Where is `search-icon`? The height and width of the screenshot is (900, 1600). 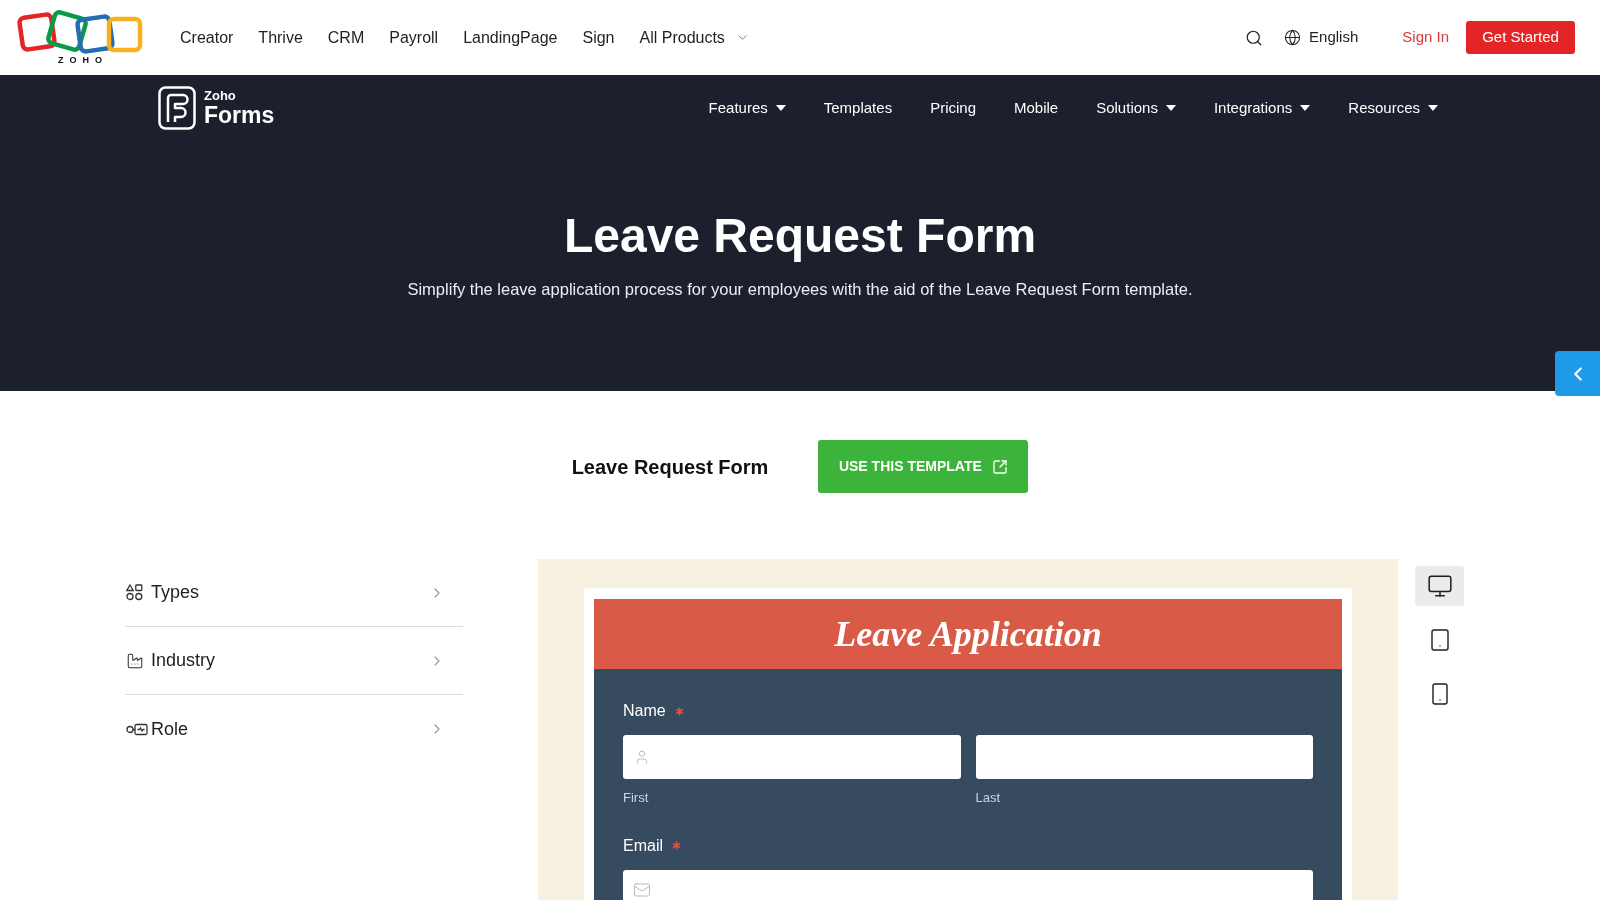 search-icon is located at coordinates (1254, 37).